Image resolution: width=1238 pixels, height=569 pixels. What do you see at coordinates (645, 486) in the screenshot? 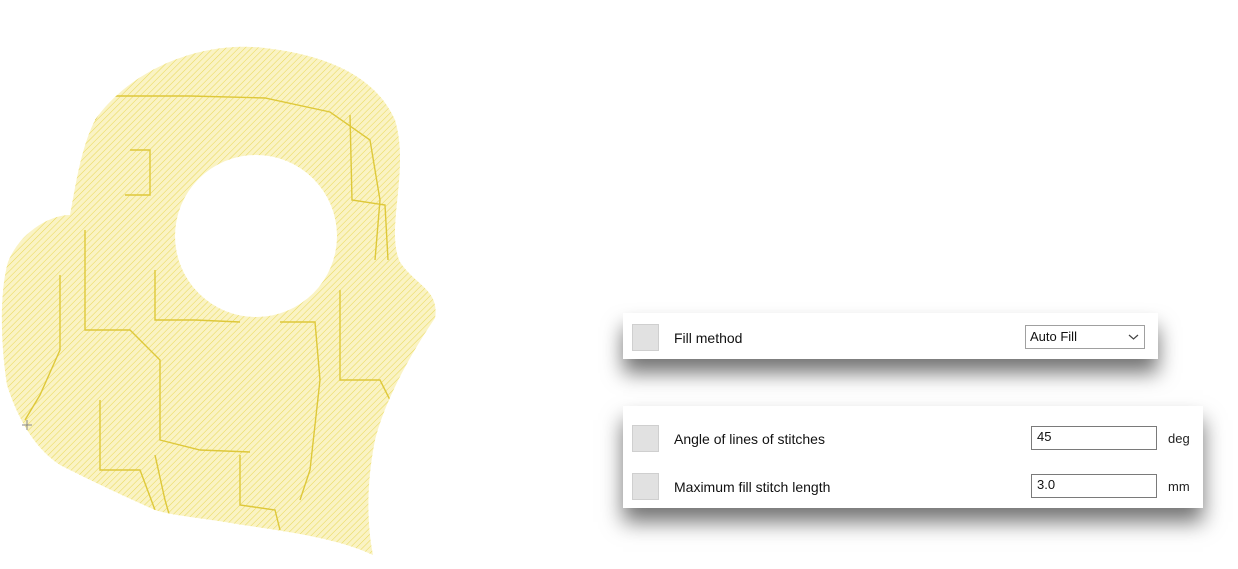
I see `max-length-checkbox` at bounding box center [645, 486].